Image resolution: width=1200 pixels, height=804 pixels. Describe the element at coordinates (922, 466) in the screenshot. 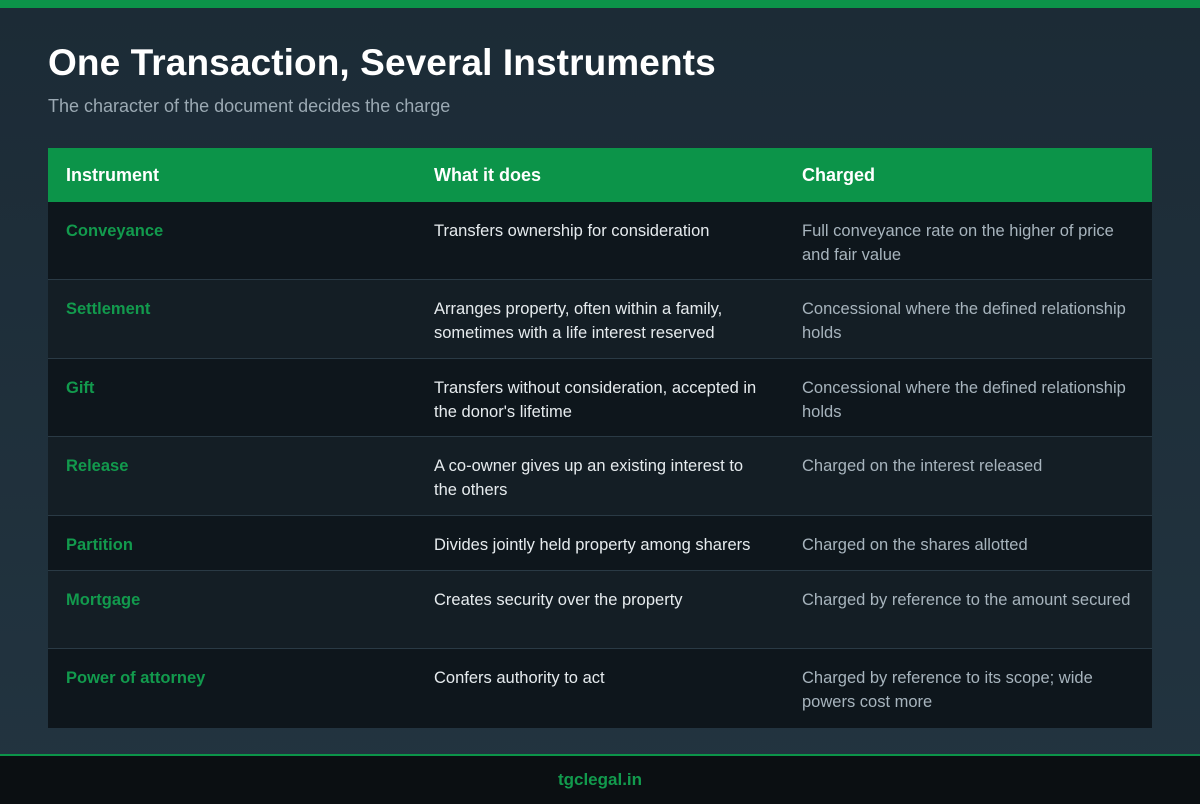

I see `charge-cell: Charged on the interest released` at that location.